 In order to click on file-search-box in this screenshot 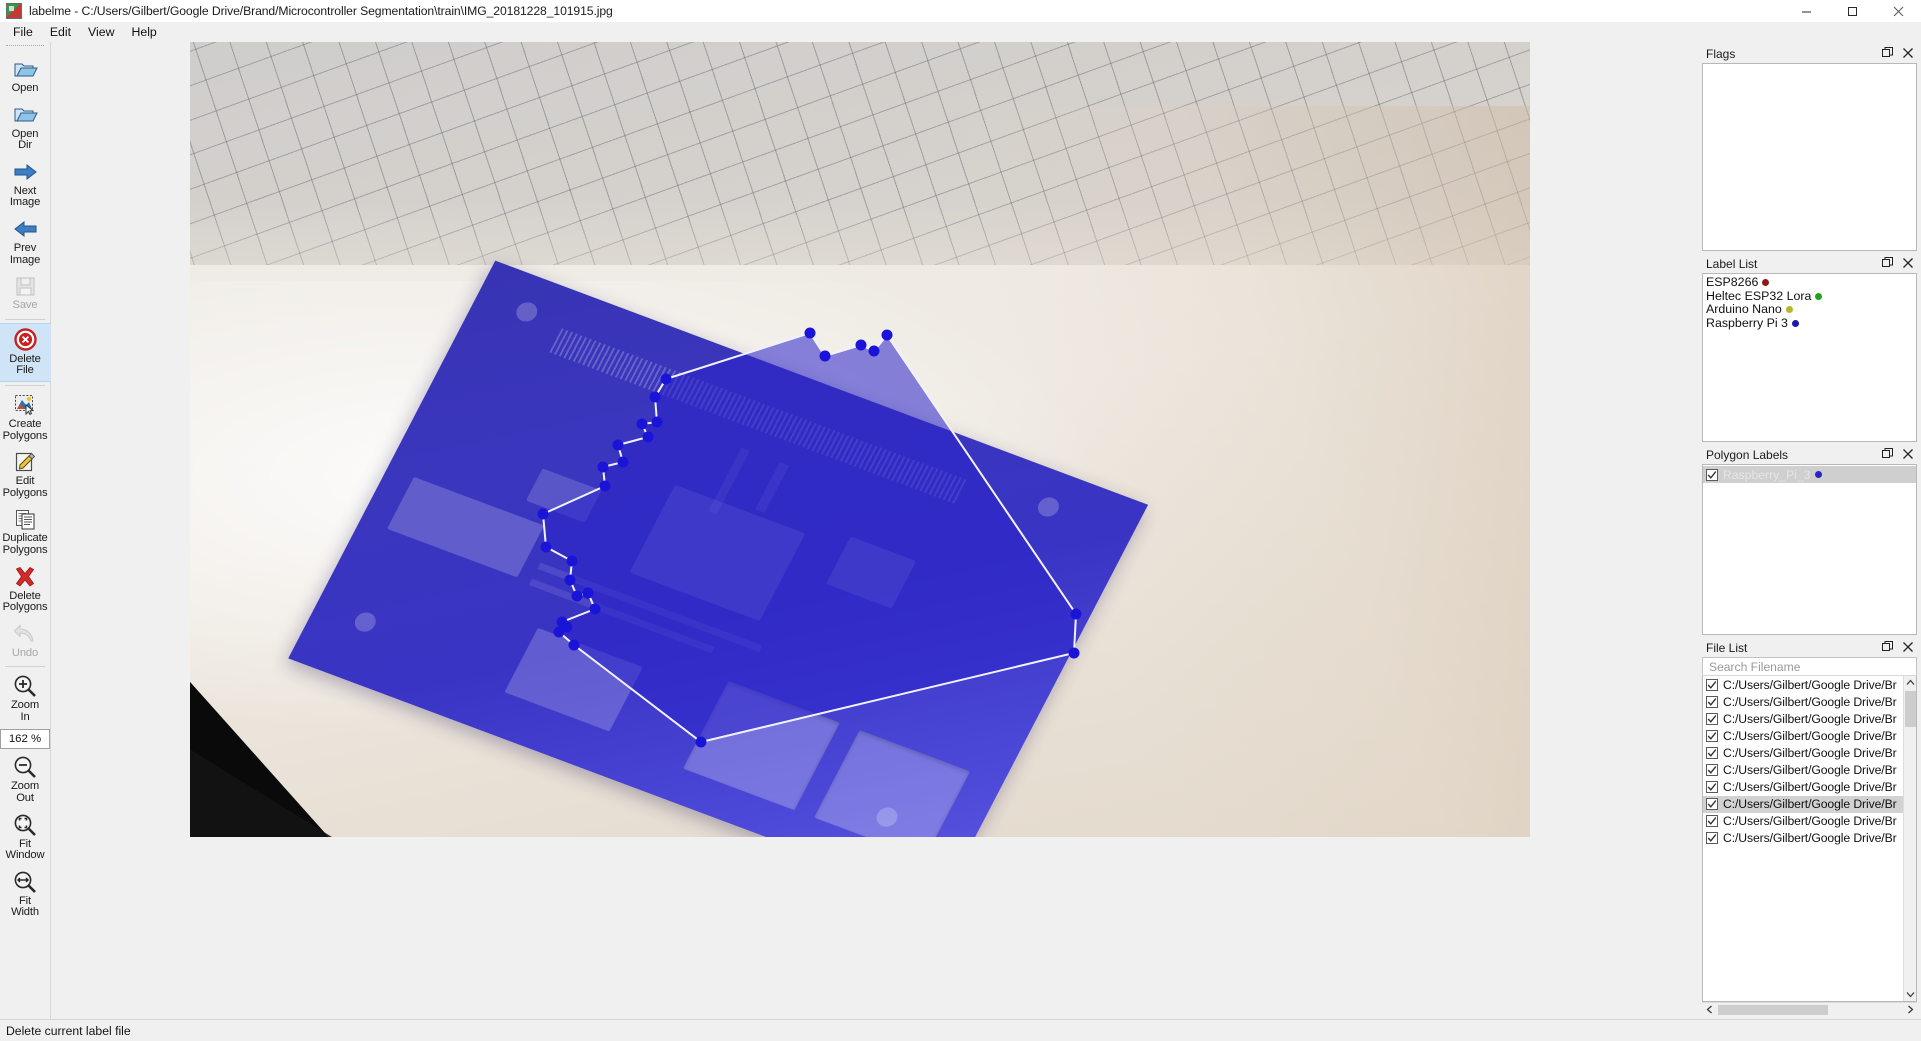, I will do `click(1809, 666)`.